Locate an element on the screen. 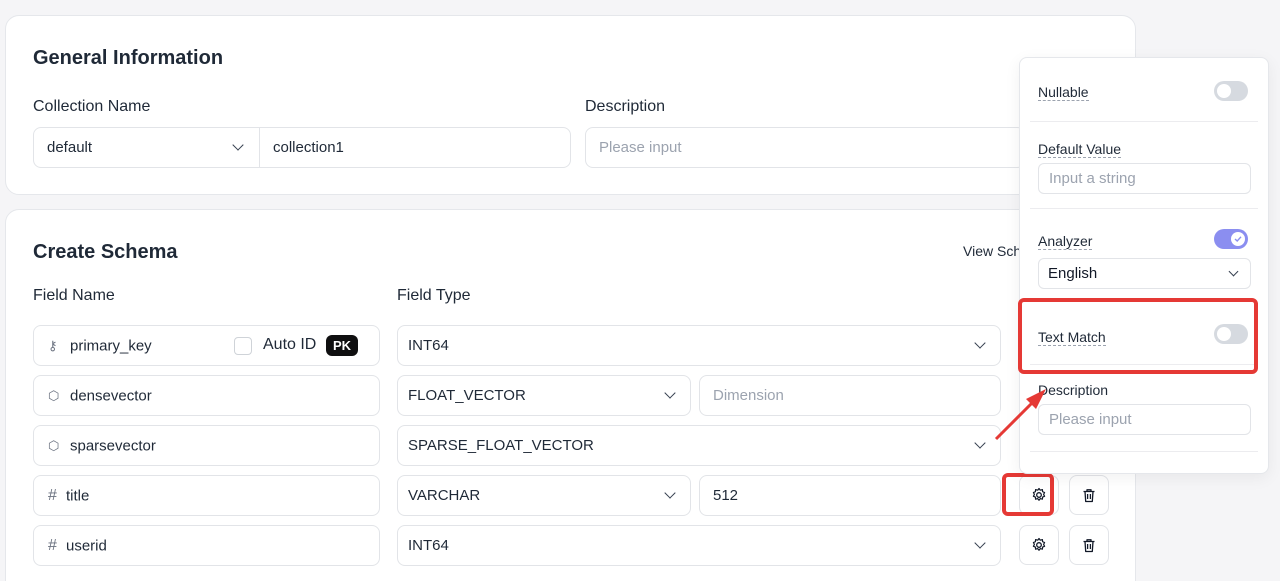  database-select: default is located at coordinates (146, 147).